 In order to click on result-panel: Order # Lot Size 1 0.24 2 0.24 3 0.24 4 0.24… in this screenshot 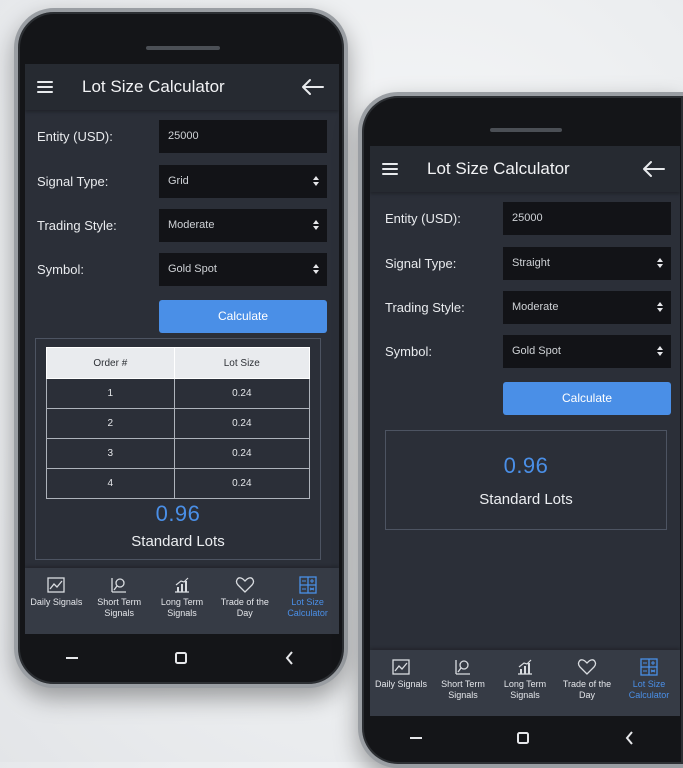, I will do `click(178, 449)`.